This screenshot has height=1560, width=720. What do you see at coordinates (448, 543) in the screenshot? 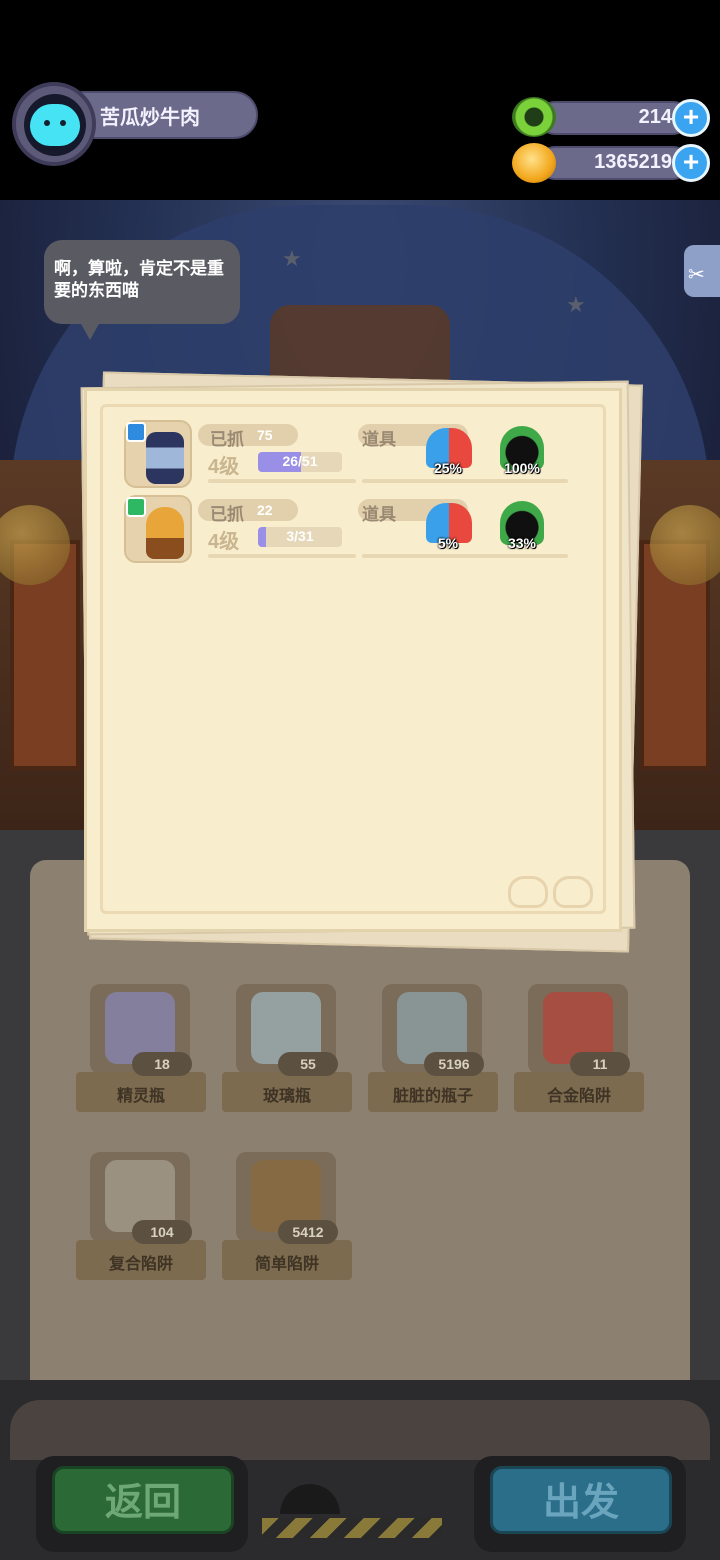
I see `item-percent: 5%` at bounding box center [448, 543].